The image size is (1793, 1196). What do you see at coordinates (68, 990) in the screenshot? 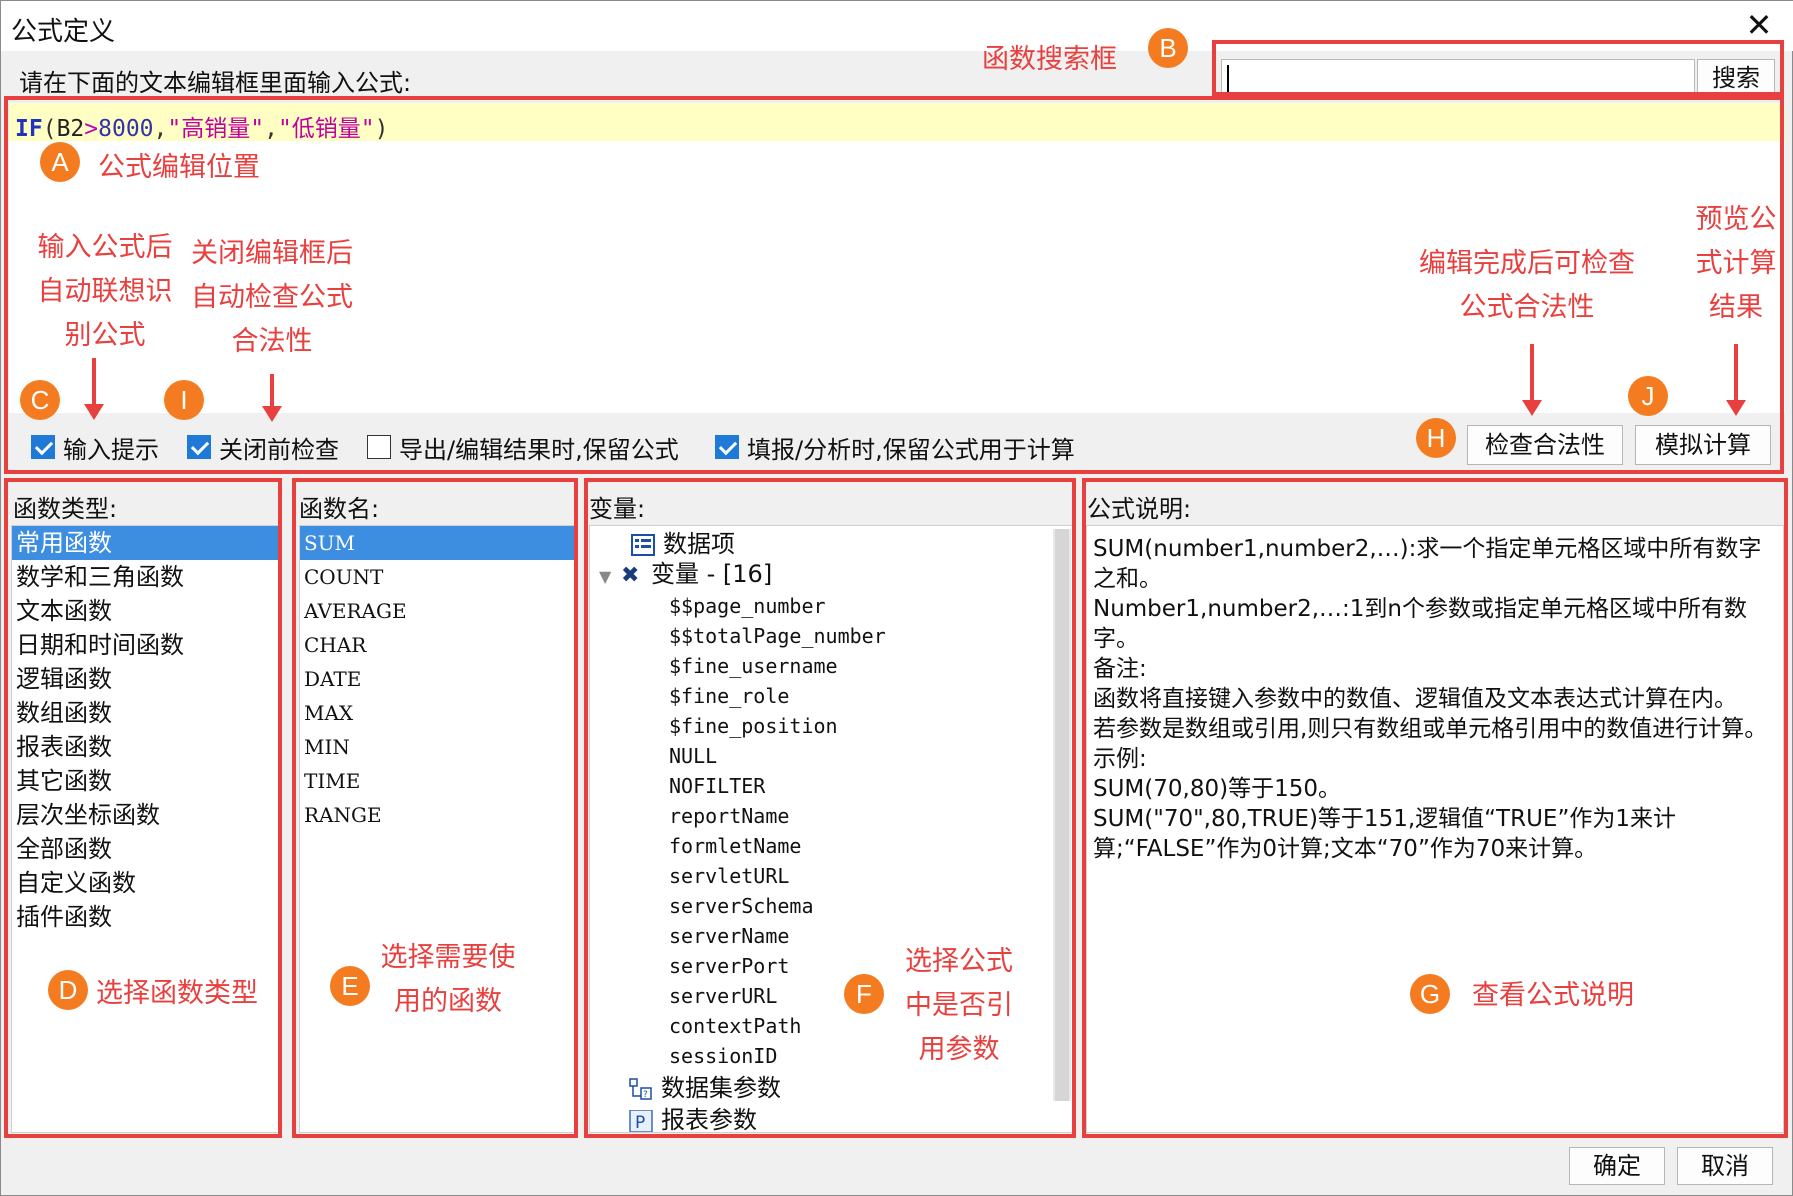
I see `badge-d: D` at bounding box center [68, 990].